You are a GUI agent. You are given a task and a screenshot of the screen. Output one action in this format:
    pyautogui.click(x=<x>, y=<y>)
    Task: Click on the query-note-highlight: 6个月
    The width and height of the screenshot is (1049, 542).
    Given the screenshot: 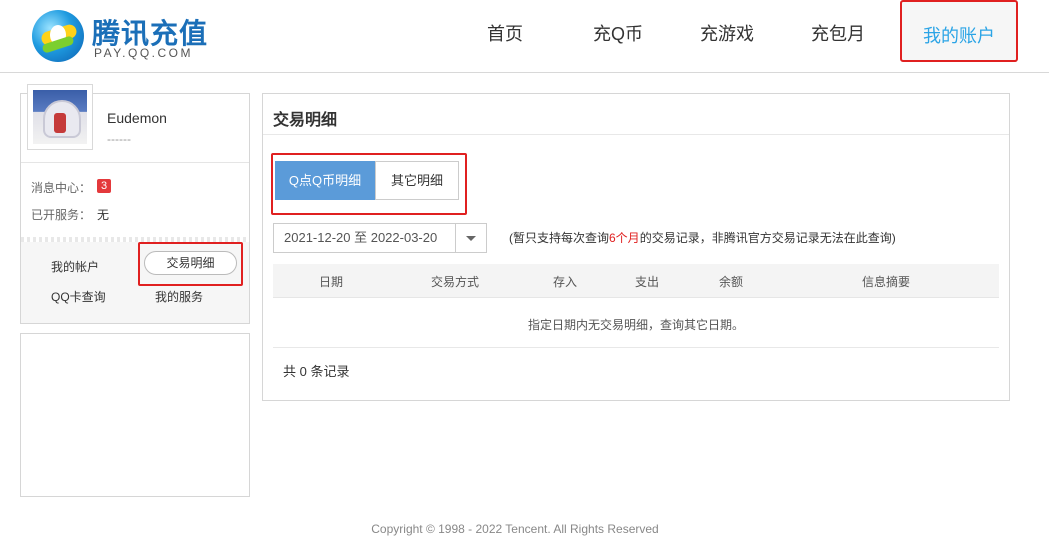 What is the action you would take?
    pyautogui.click(x=624, y=238)
    